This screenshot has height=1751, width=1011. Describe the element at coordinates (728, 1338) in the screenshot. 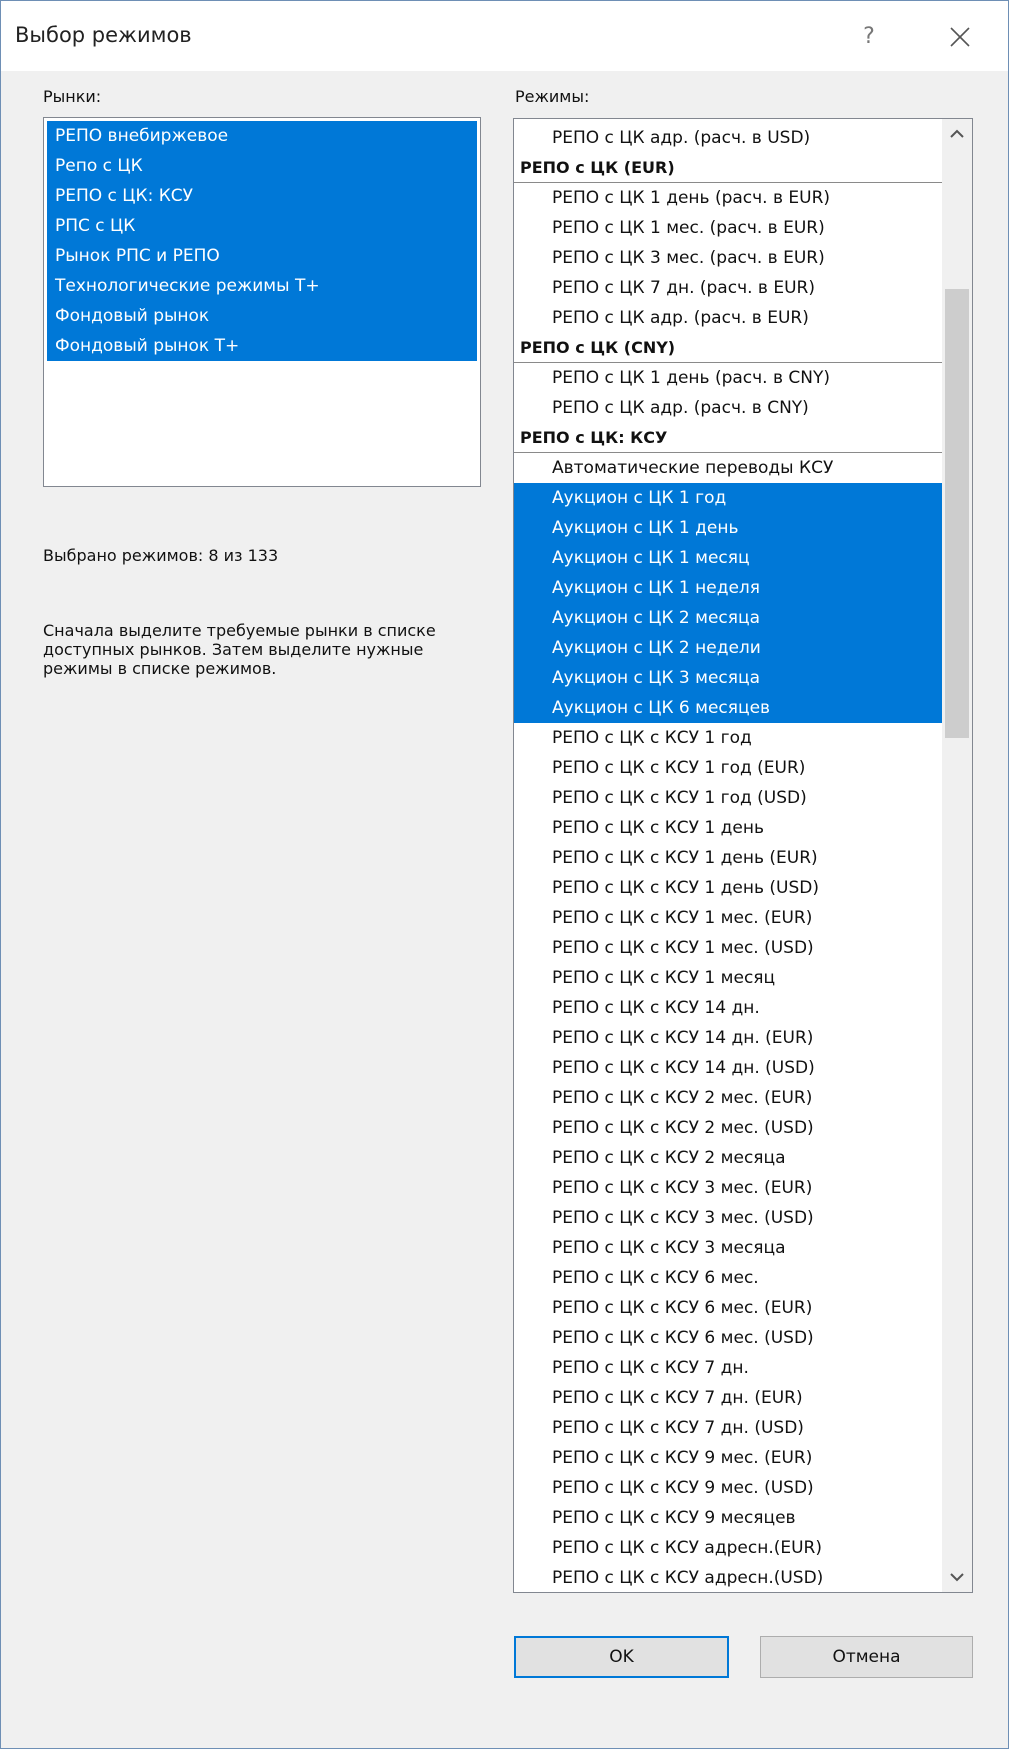

I see `mode-item: РЕПО с ЦК с КСУ 6 мес. (USD)` at that location.